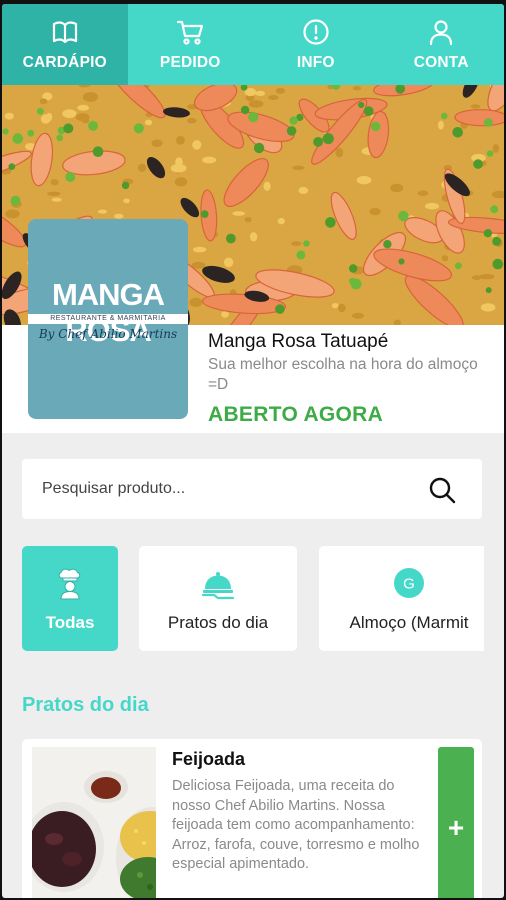 The height and width of the screenshot is (900, 506). Describe the element at coordinates (343, 374) in the screenshot. I see `restaurant-description: Sua melhor escolha na hora do almoço =D` at that location.